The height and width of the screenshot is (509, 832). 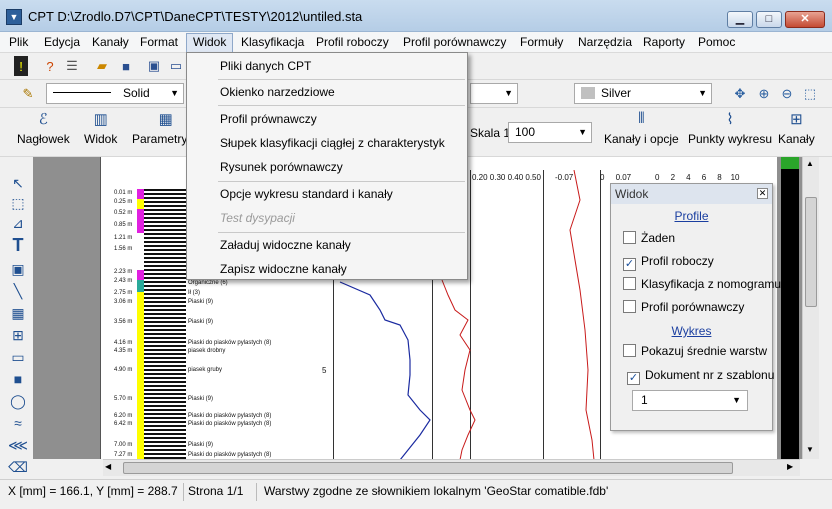 What do you see at coordinates (716, 42) in the screenshot?
I see `menu-pomoc: Pomoc` at bounding box center [716, 42].